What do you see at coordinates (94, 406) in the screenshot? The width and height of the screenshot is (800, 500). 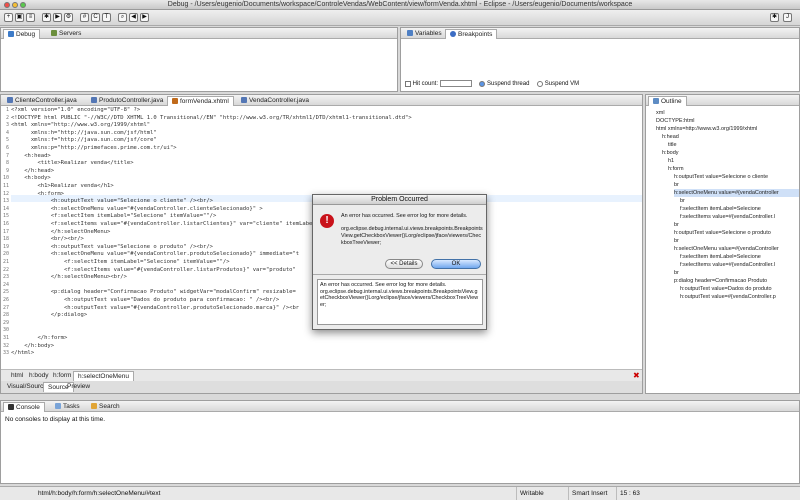 I see `search-tab-icon` at bounding box center [94, 406].